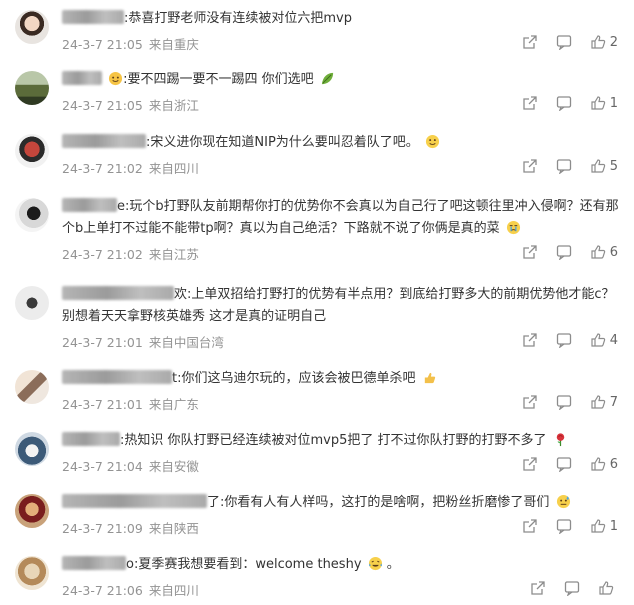 This screenshot has height=605, width=634. Describe the element at coordinates (563, 501) in the screenshot. I see `sweat-emoji-icon` at that location.